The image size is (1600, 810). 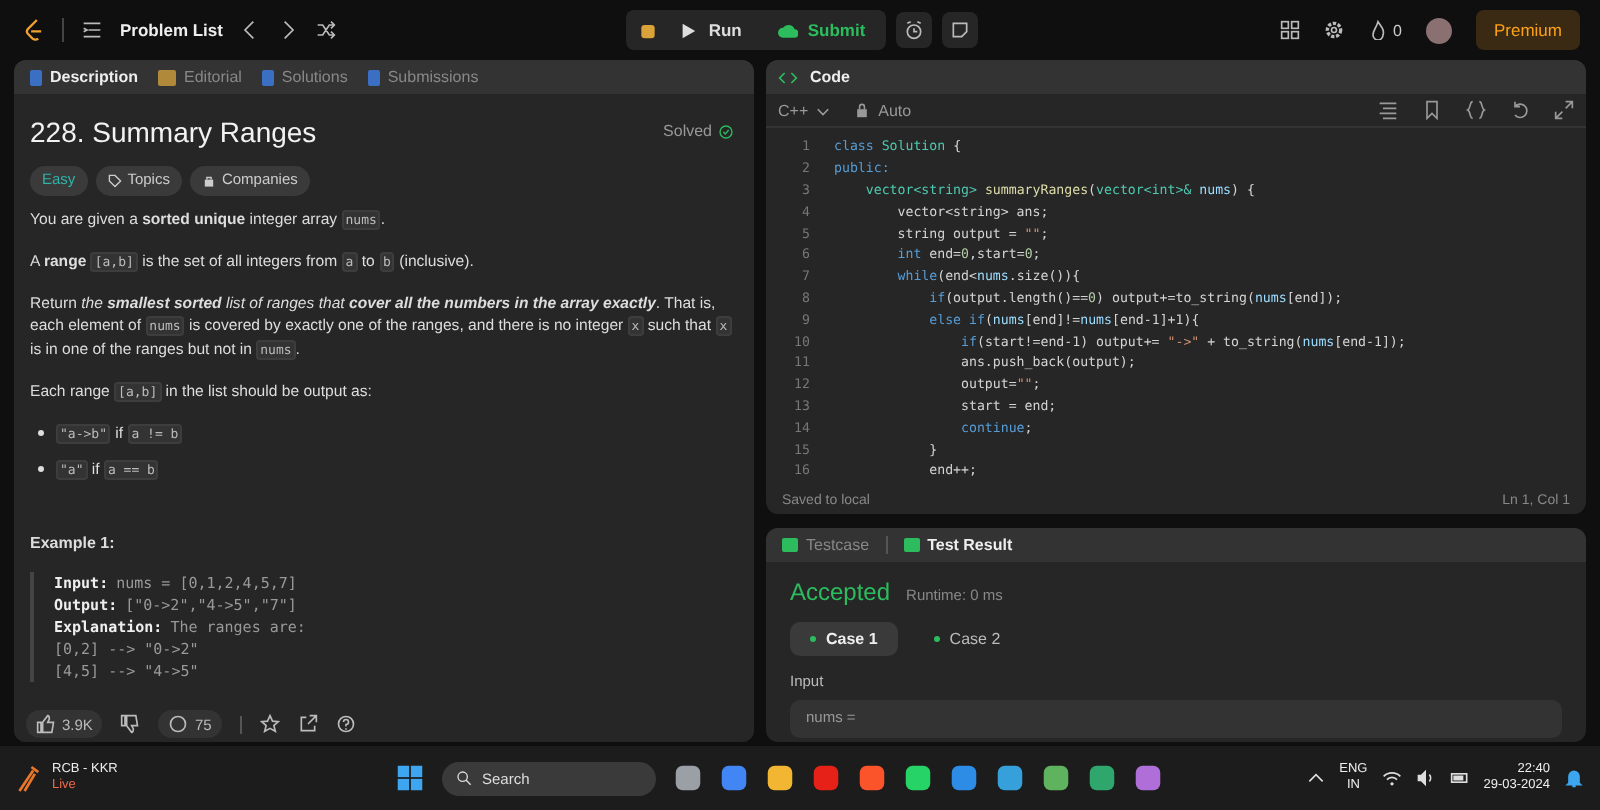 I want to click on avatar, so click(x=1438, y=30).